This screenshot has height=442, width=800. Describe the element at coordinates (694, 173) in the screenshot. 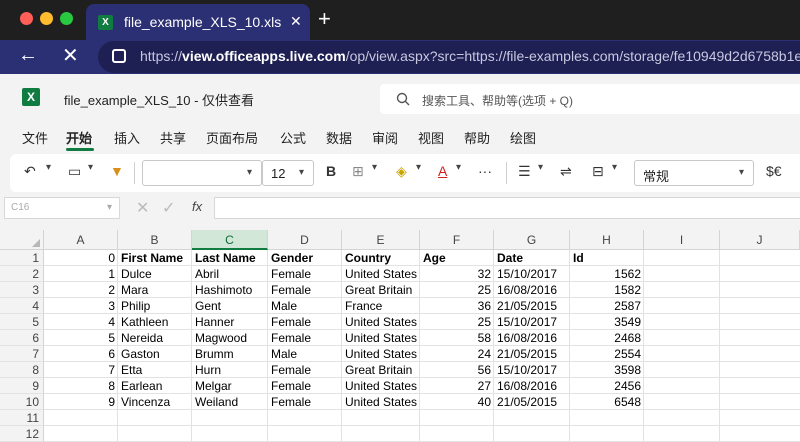

I see `number-format-select: 常规 ▾` at that location.